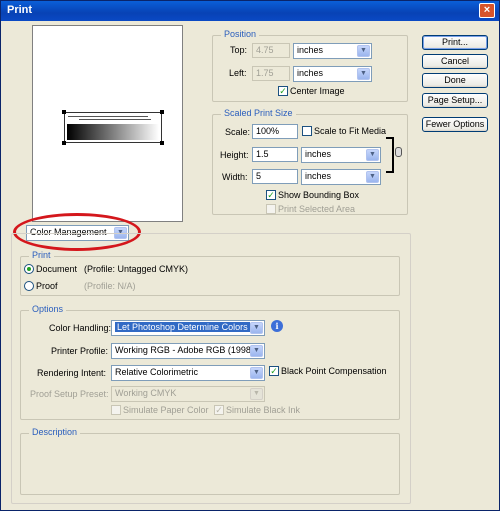 The width and height of the screenshot is (500, 511). What do you see at coordinates (274, 371) in the screenshot?
I see `black-point-checkbox: ✓` at bounding box center [274, 371].